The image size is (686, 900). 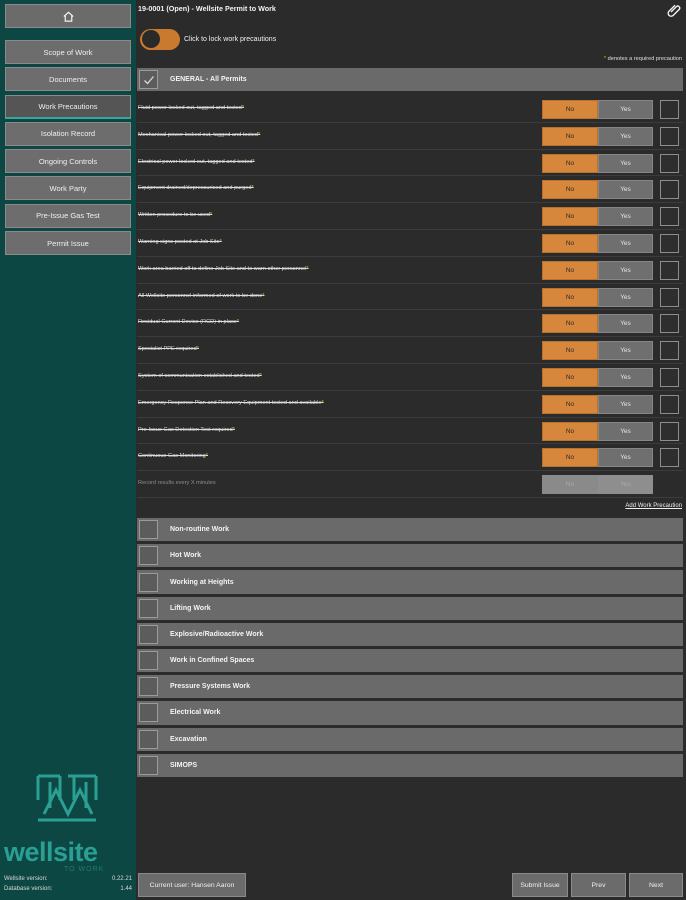 What do you see at coordinates (180, 241) in the screenshot?
I see `precaution-text: Warning signs posted at Job Site*` at bounding box center [180, 241].